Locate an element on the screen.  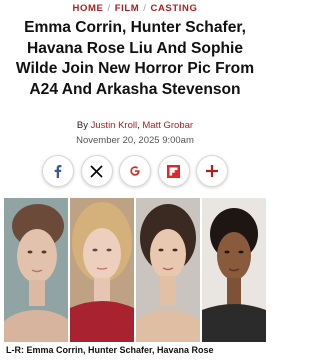
plus-icon is located at coordinates (212, 171).